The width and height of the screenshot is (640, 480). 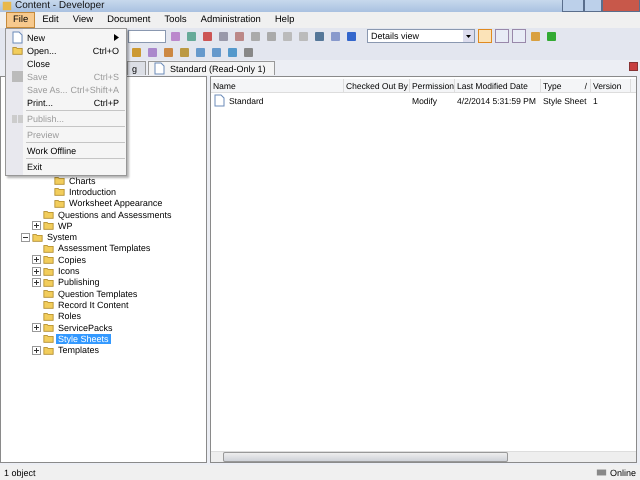 What do you see at coordinates (83, 20) in the screenshot?
I see `menu-item: View` at bounding box center [83, 20].